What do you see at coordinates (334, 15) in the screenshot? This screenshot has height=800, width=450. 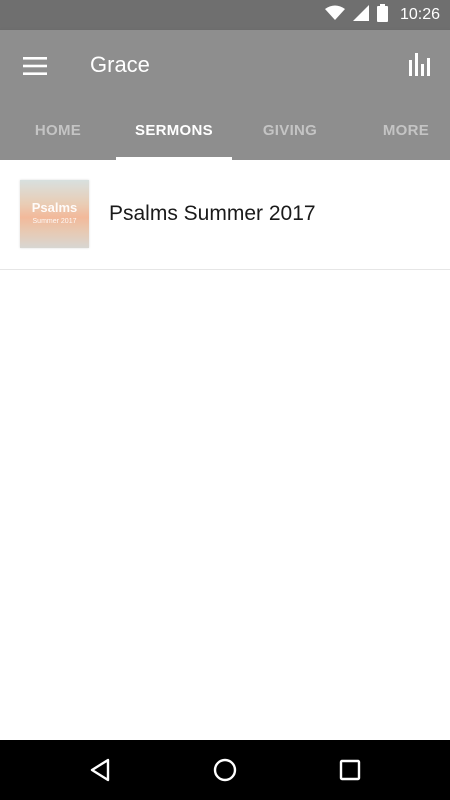 I see `wifi-icon` at bounding box center [334, 15].